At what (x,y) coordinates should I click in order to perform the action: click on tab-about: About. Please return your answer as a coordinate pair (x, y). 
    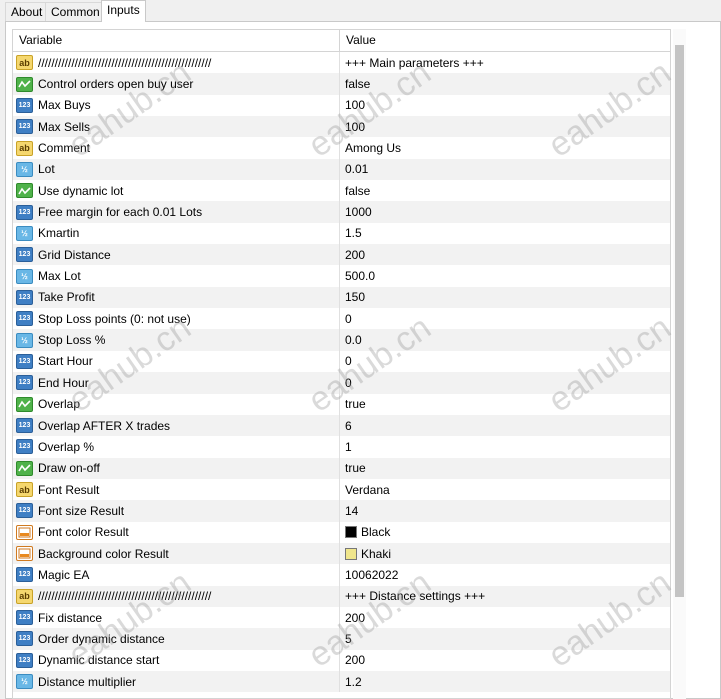
    Looking at the image, I should click on (27, 11).